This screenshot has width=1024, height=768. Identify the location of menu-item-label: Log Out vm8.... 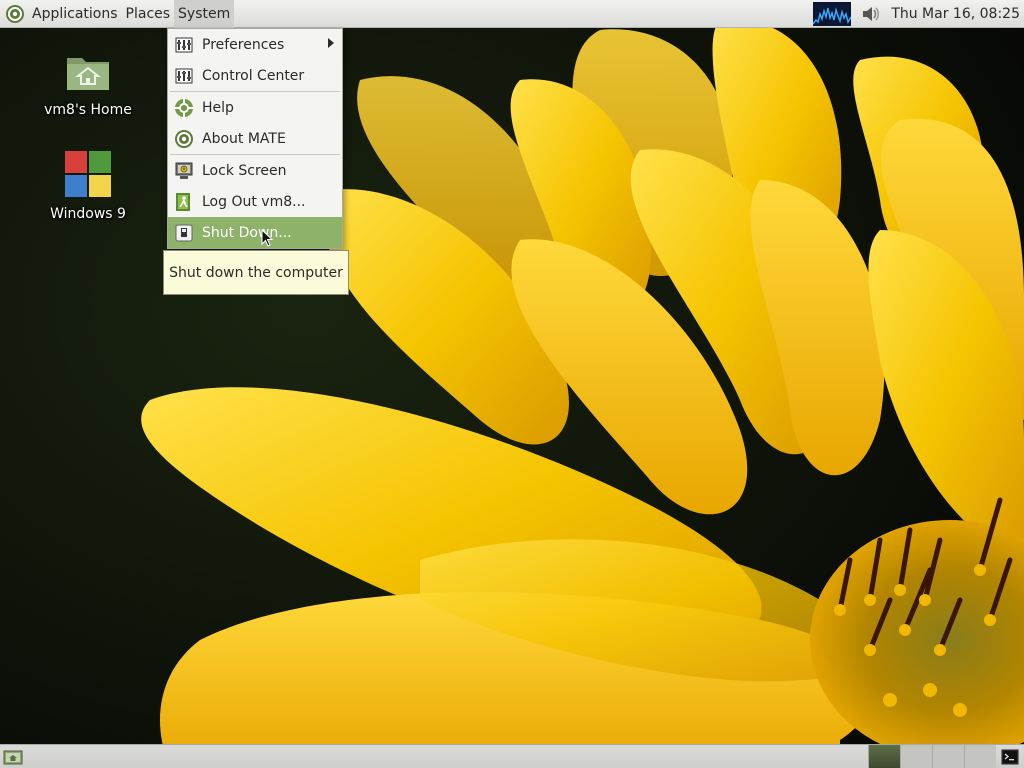
(254, 201).